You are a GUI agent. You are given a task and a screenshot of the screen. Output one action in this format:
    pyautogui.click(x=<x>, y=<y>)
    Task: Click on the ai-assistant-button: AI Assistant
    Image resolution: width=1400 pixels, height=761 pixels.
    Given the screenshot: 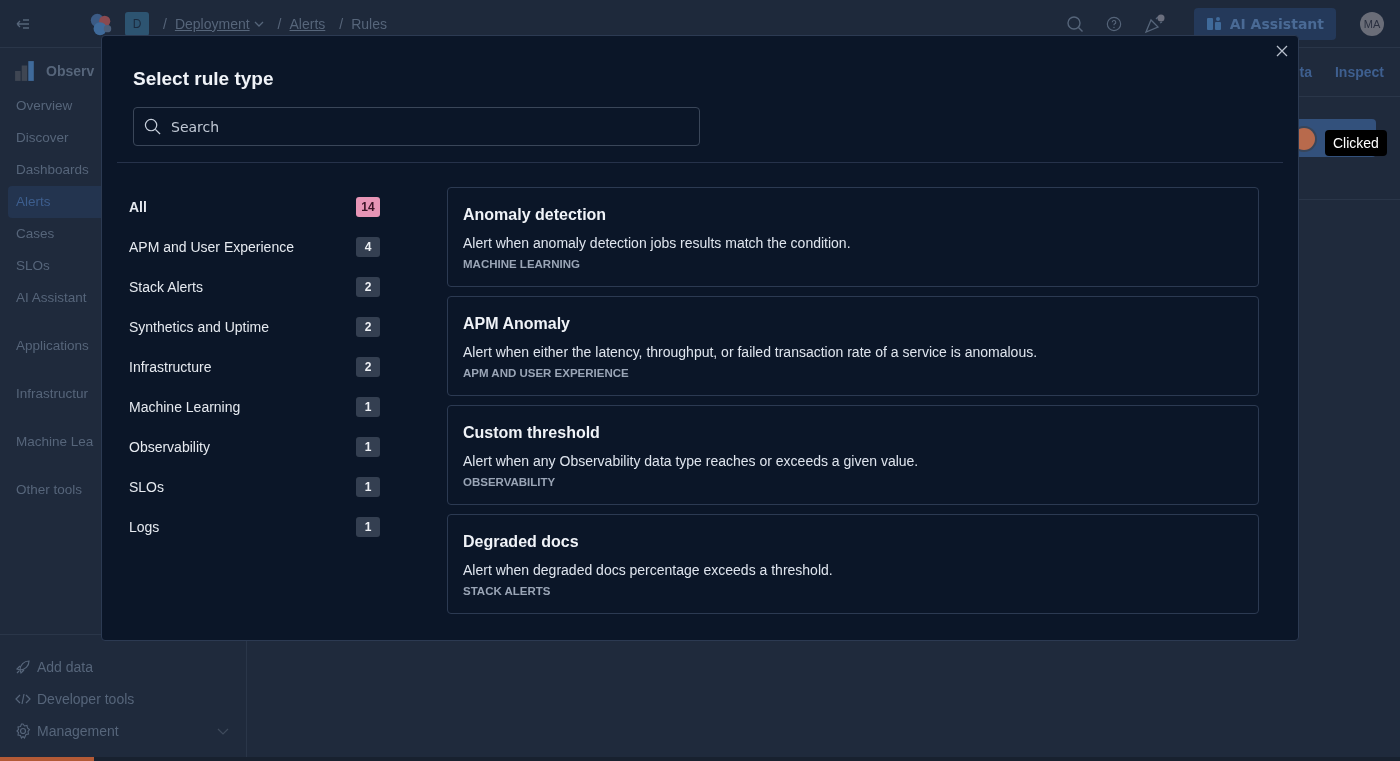 What is the action you would take?
    pyautogui.click(x=1264, y=23)
    